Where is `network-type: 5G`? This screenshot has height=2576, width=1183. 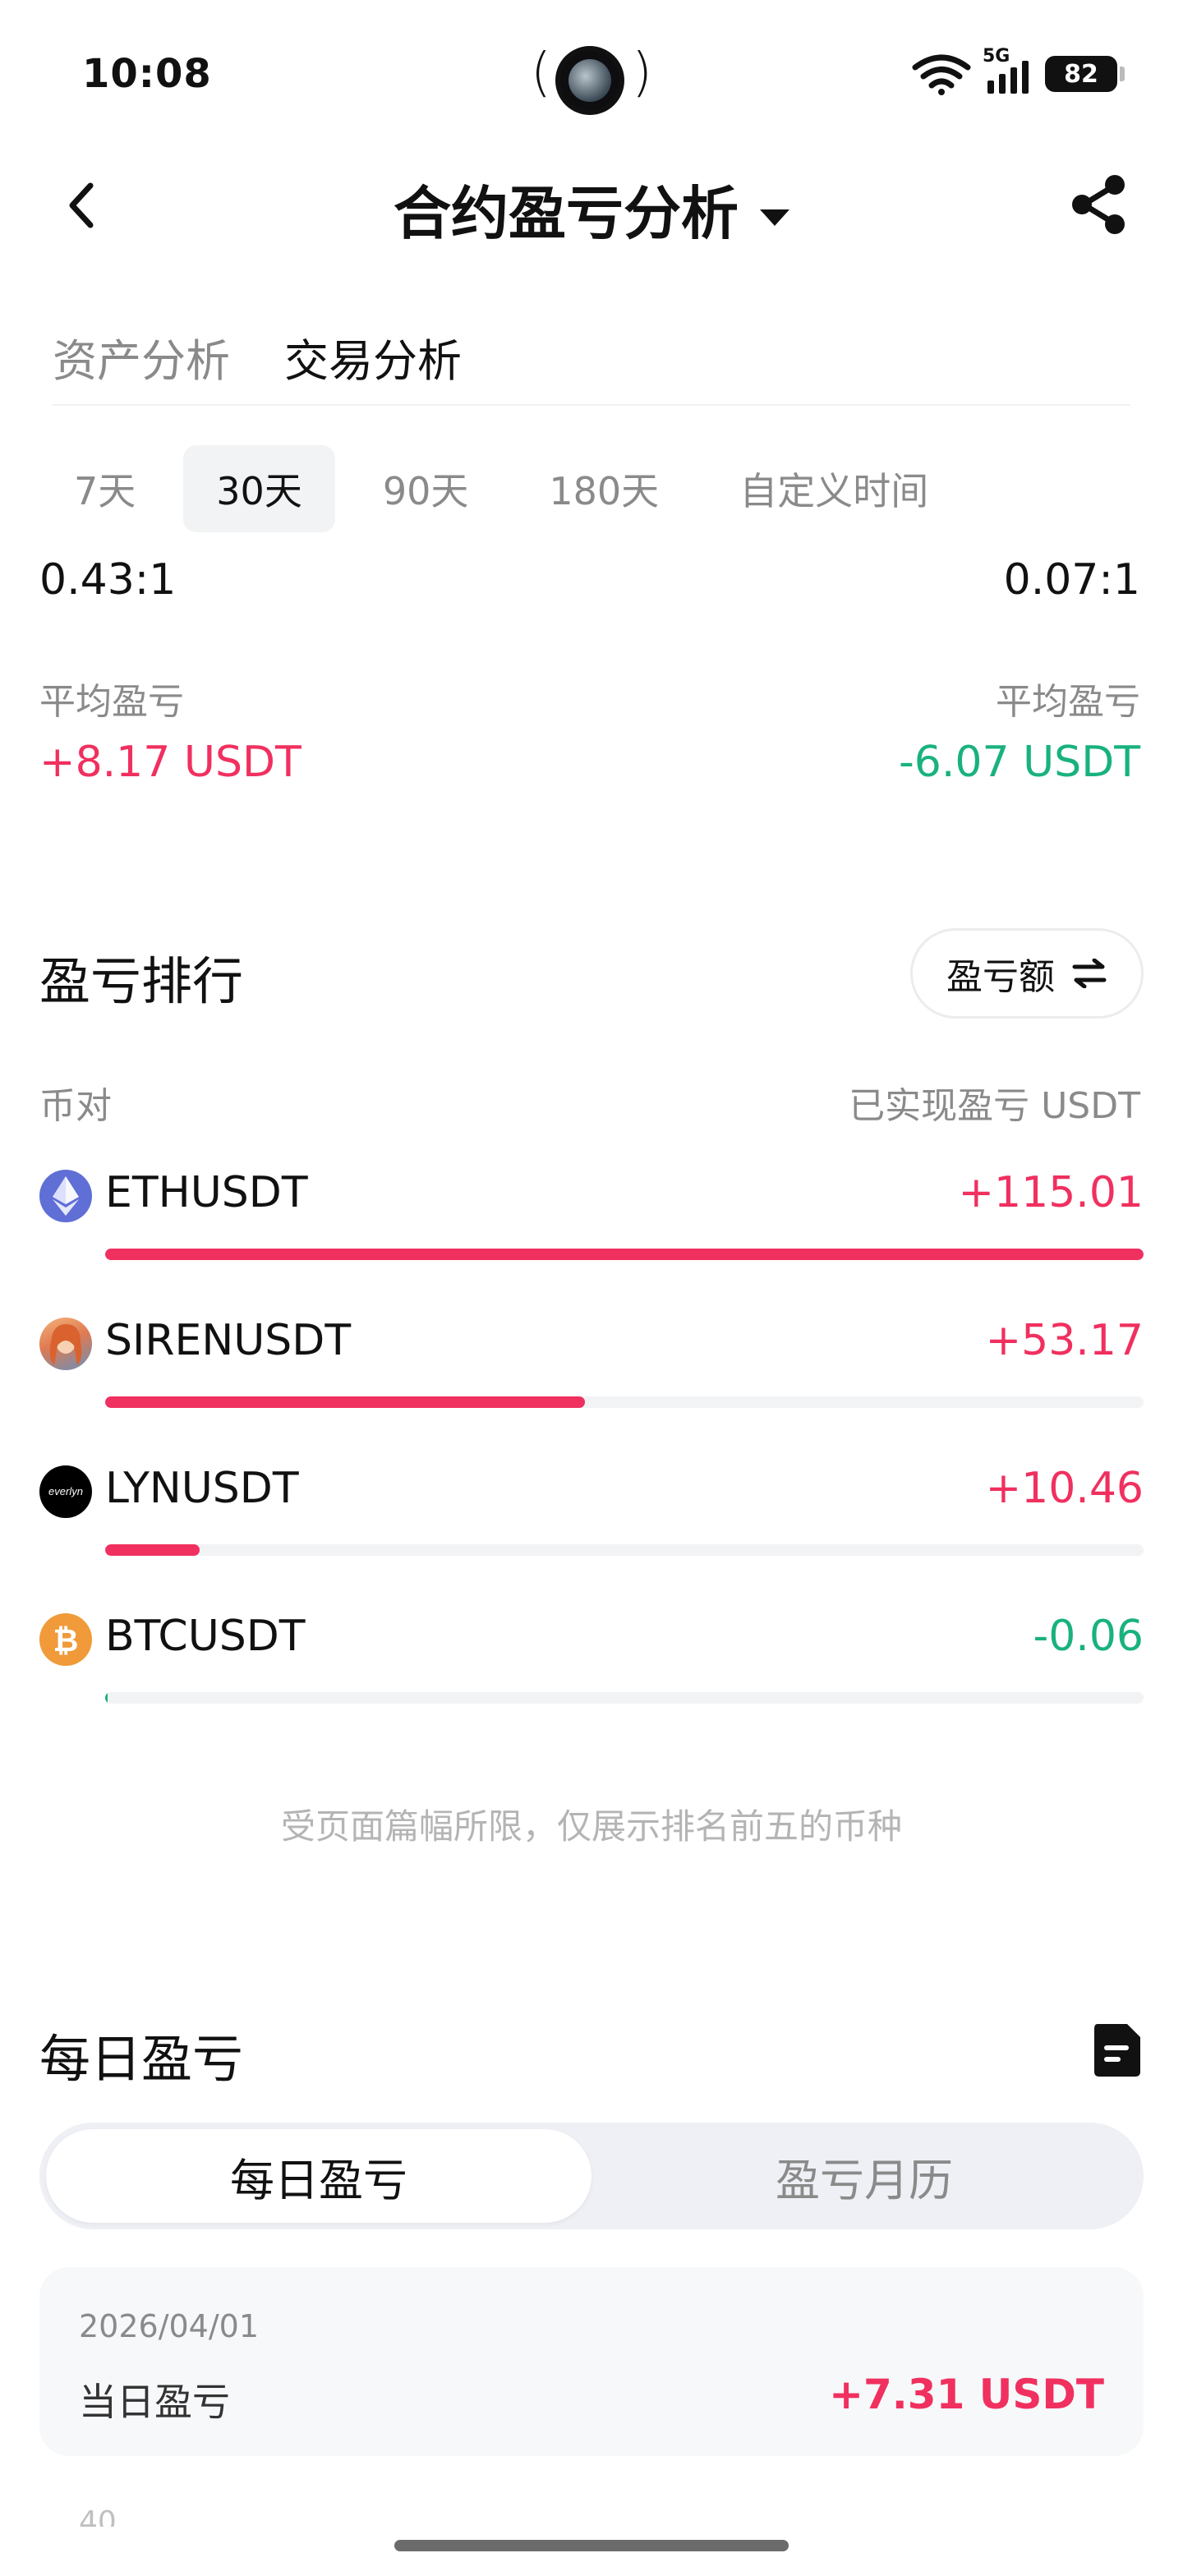 network-type: 5G is located at coordinates (996, 56).